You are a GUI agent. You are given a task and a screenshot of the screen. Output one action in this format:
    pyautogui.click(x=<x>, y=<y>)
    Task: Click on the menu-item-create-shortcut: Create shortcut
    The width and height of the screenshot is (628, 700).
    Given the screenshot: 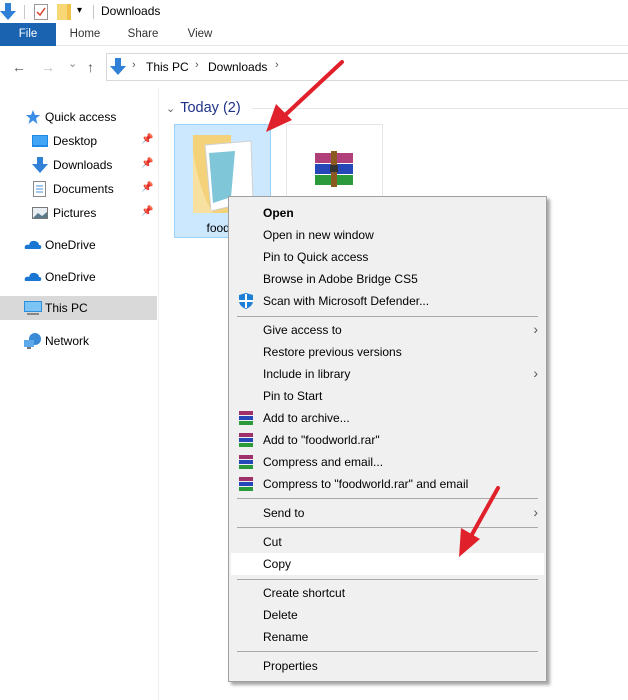 What is the action you would take?
    pyautogui.click(x=387, y=593)
    